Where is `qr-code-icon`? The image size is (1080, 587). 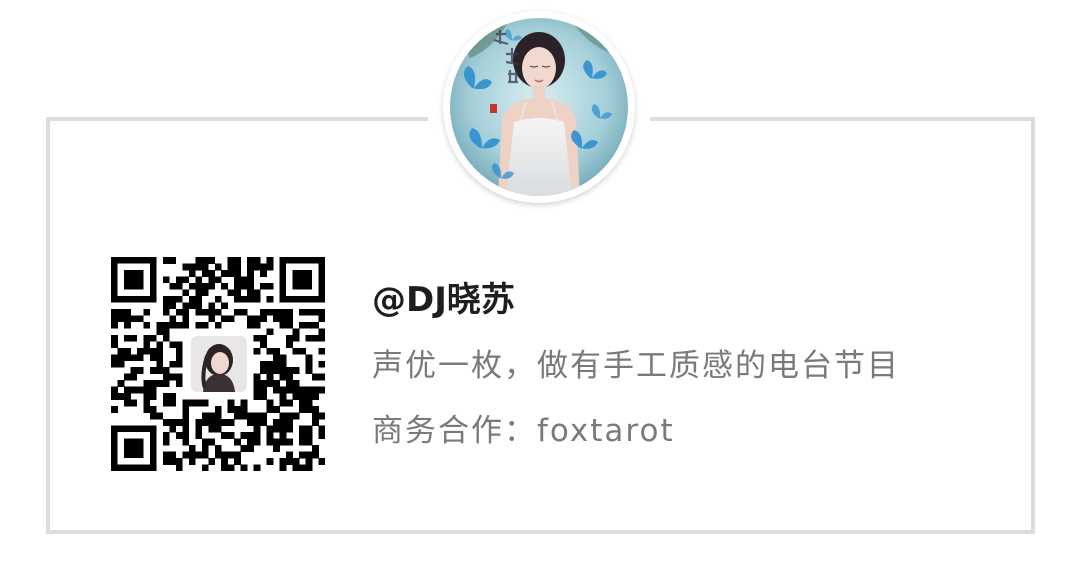
qr-code-icon is located at coordinates (218, 364).